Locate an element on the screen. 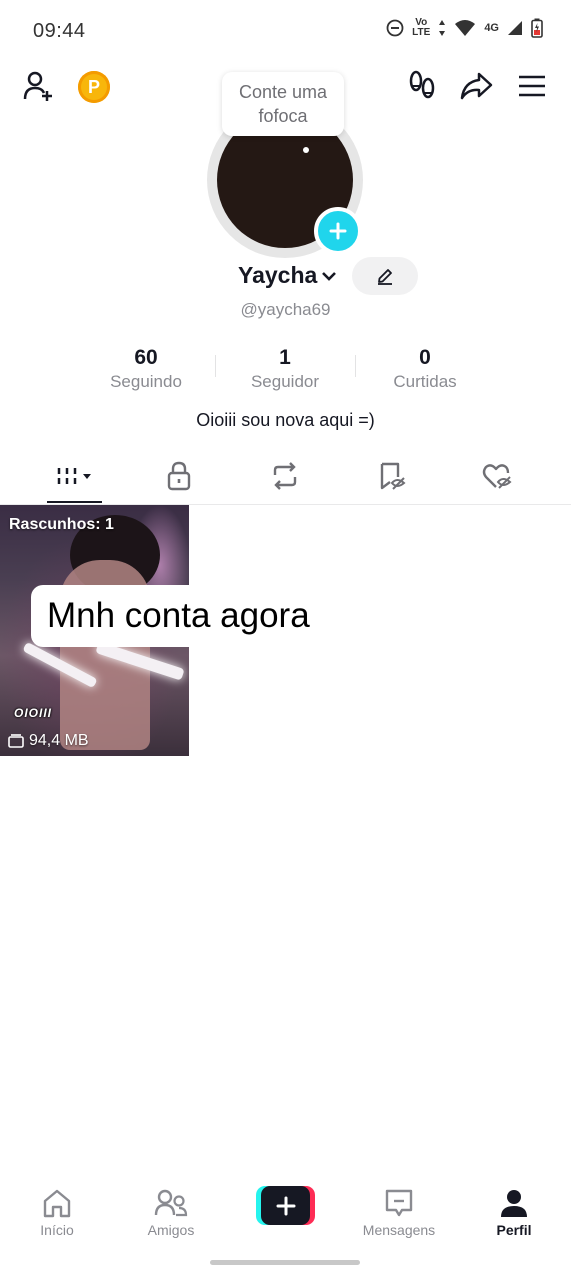  active-tab-indicator is located at coordinates (74, 502).